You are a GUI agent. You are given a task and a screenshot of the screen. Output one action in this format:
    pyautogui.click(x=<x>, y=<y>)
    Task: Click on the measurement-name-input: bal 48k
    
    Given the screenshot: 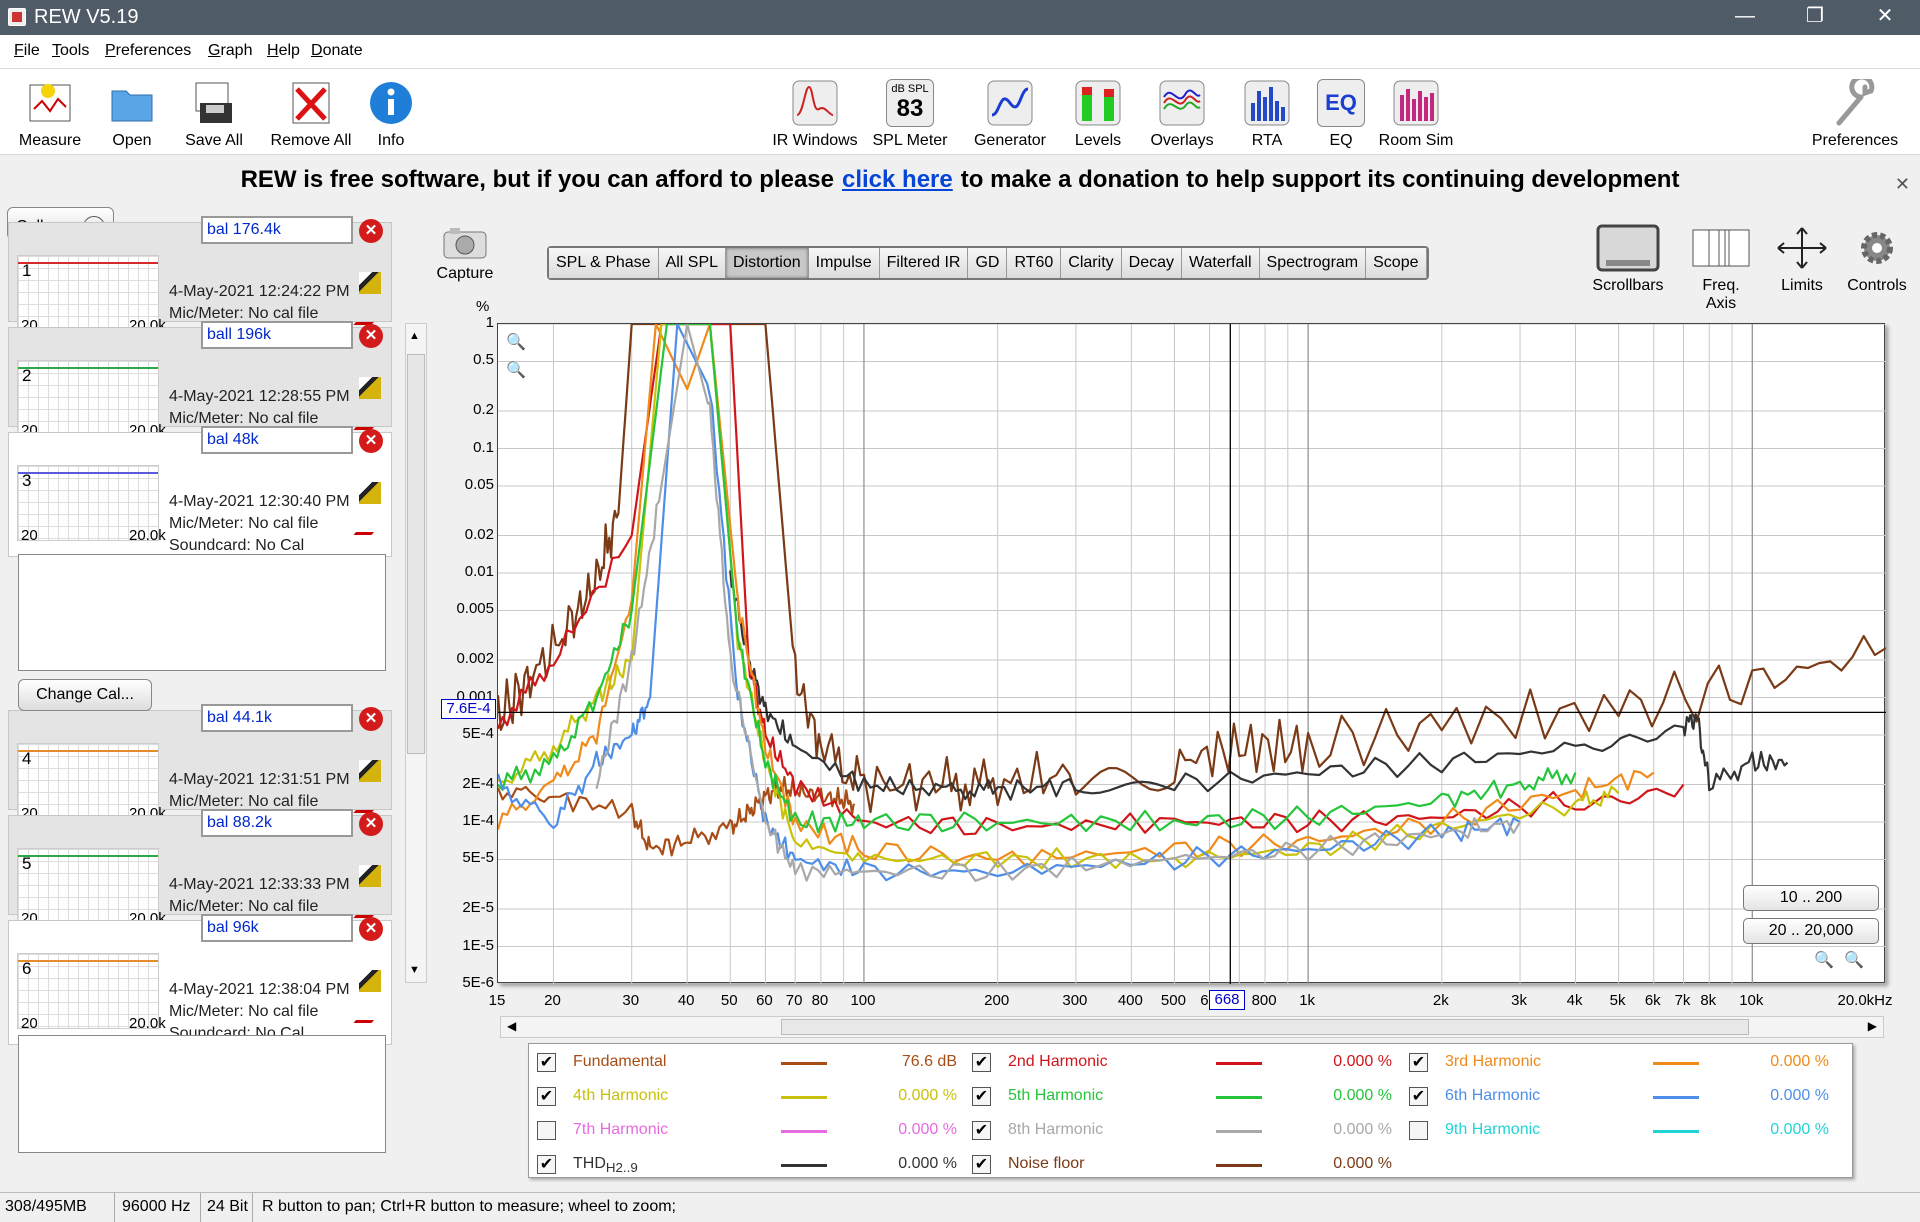 What is the action you would take?
    pyautogui.click(x=277, y=440)
    